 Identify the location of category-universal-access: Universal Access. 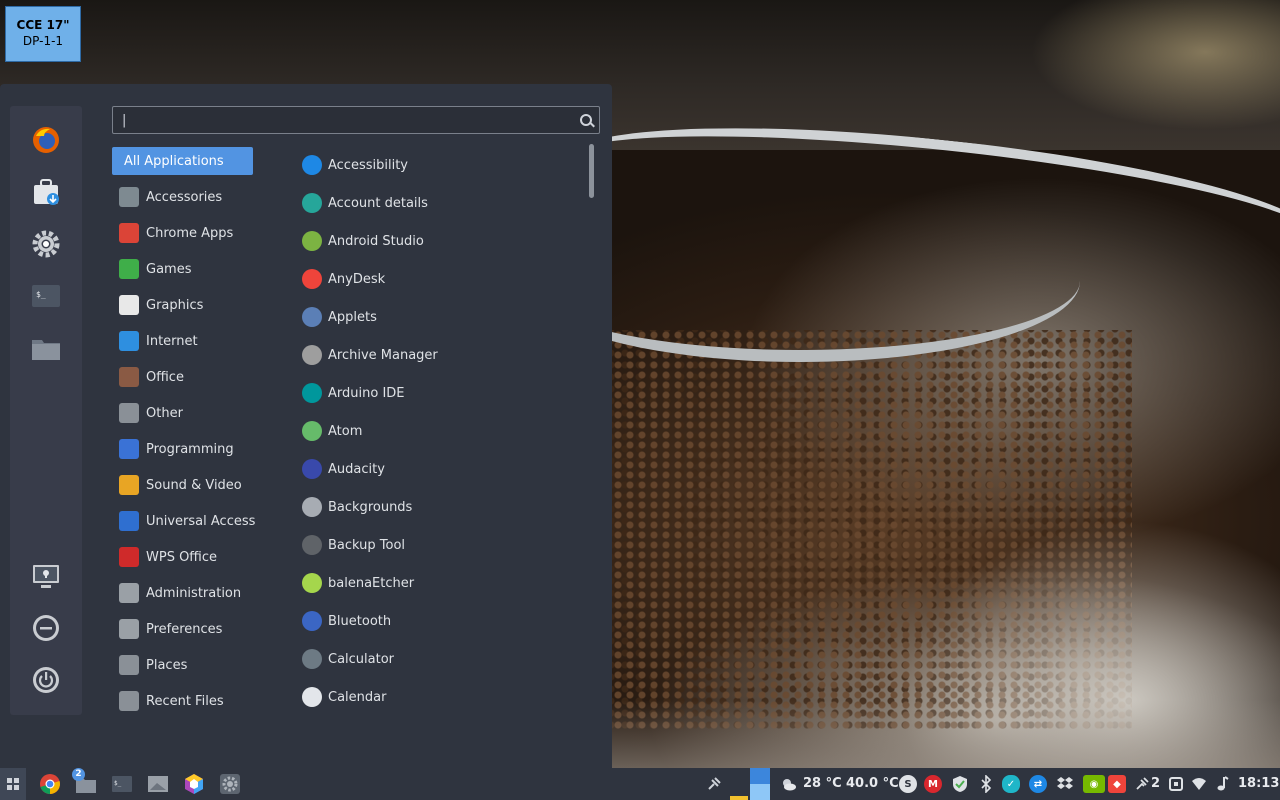
(183, 521).